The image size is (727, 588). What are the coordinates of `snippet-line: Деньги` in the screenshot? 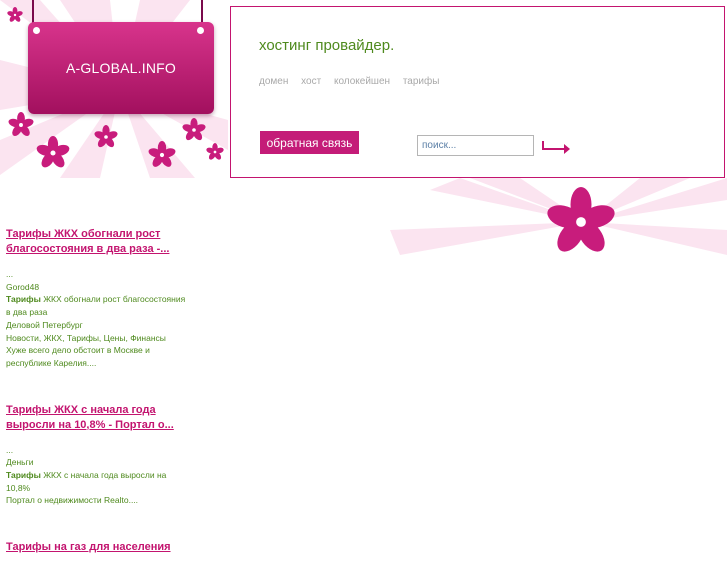 It's located at (20, 462).